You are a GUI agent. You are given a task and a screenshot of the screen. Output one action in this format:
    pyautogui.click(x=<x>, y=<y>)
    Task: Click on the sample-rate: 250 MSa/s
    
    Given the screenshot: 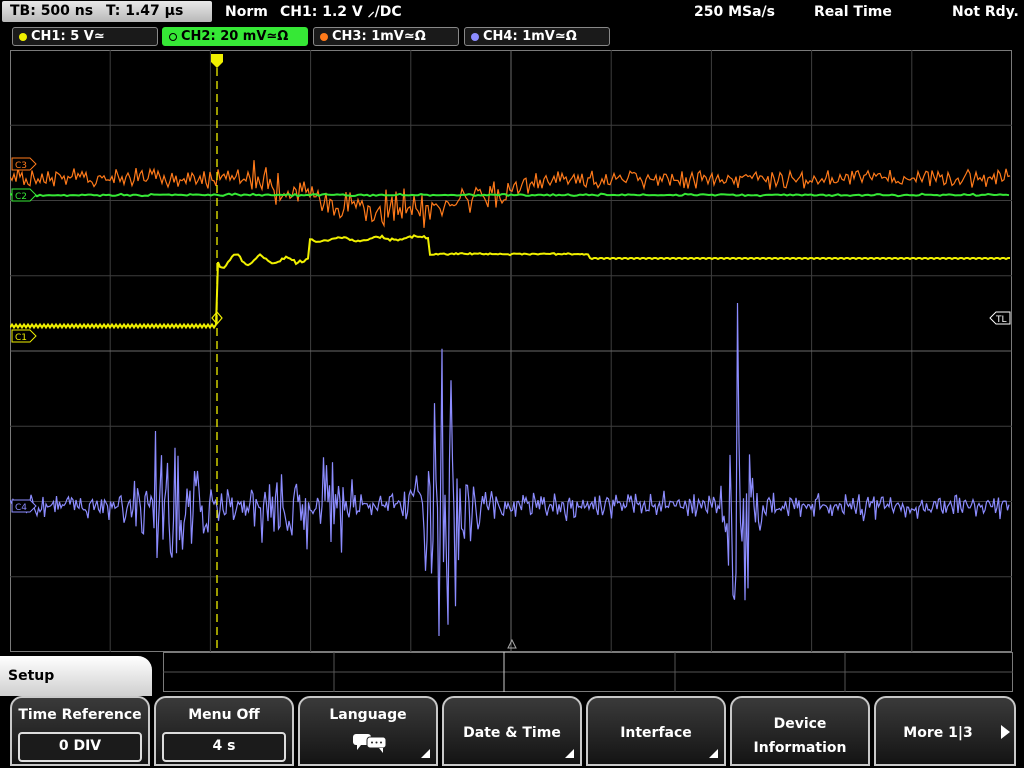 What is the action you would take?
    pyautogui.click(x=735, y=12)
    